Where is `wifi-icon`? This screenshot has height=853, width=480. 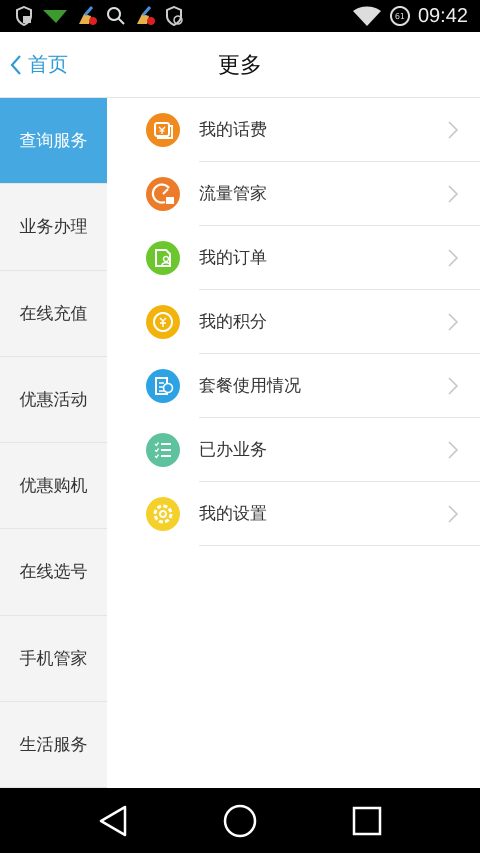 wifi-icon is located at coordinates (367, 16).